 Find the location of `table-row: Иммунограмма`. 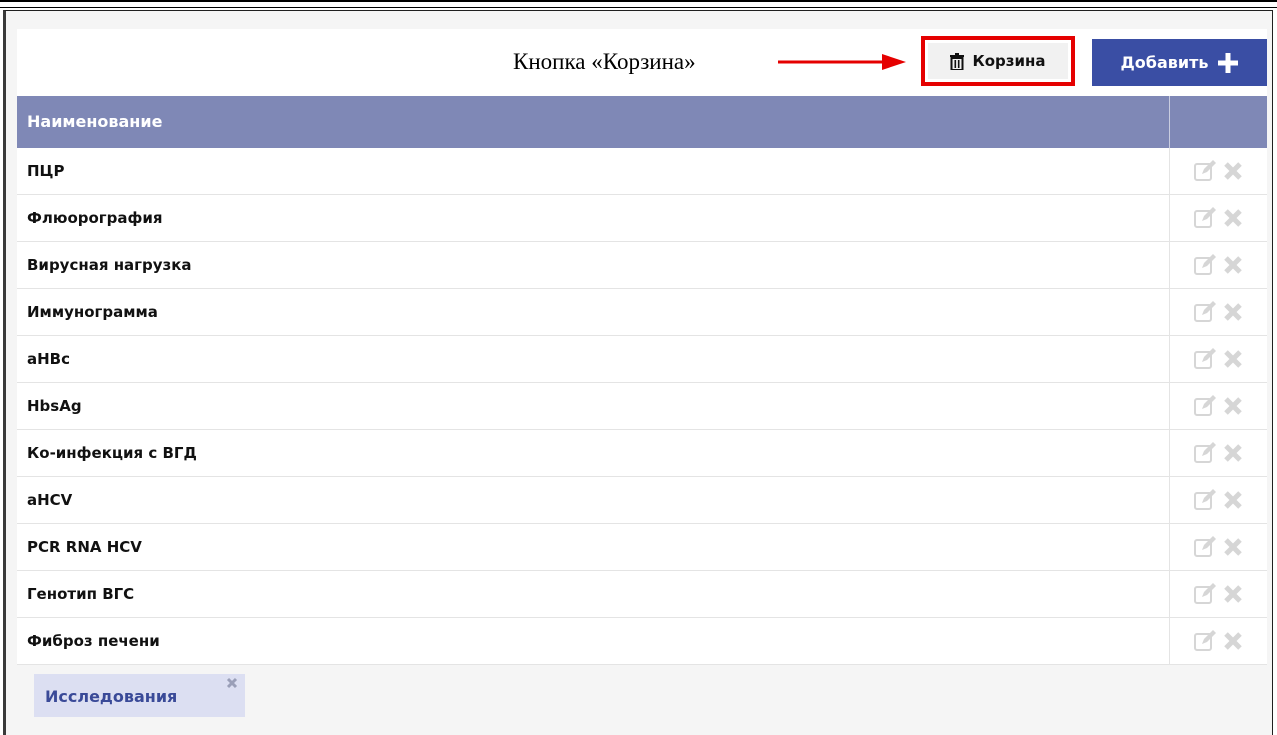

table-row: Иммунограмма is located at coordinates (642, 312).